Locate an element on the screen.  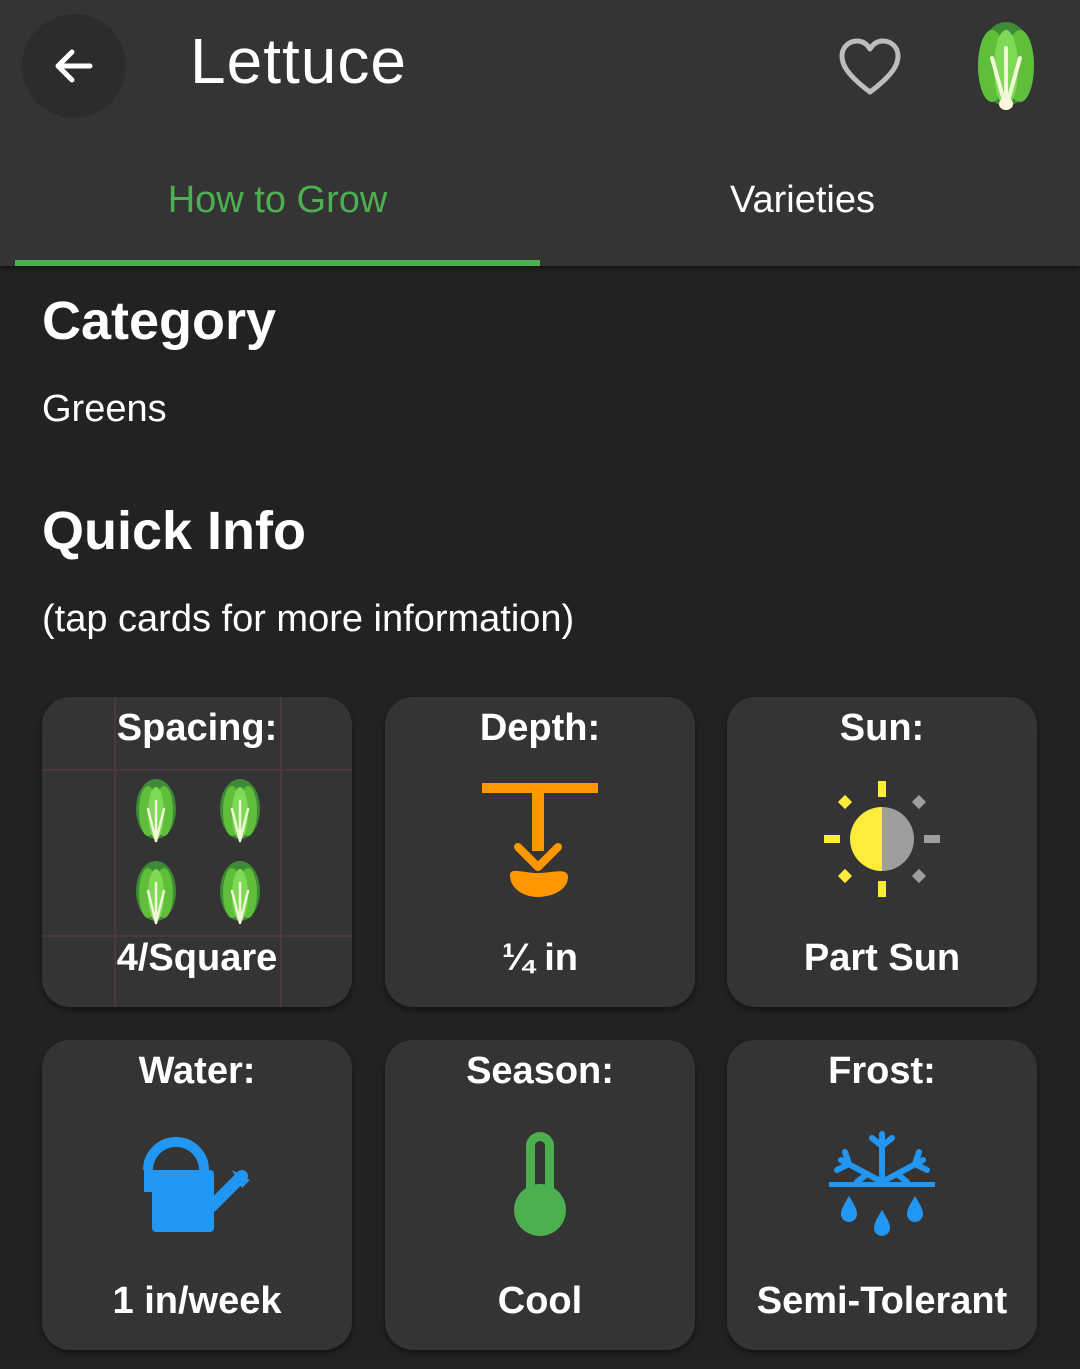
frost-icon is located at coordinates (882, 1183).